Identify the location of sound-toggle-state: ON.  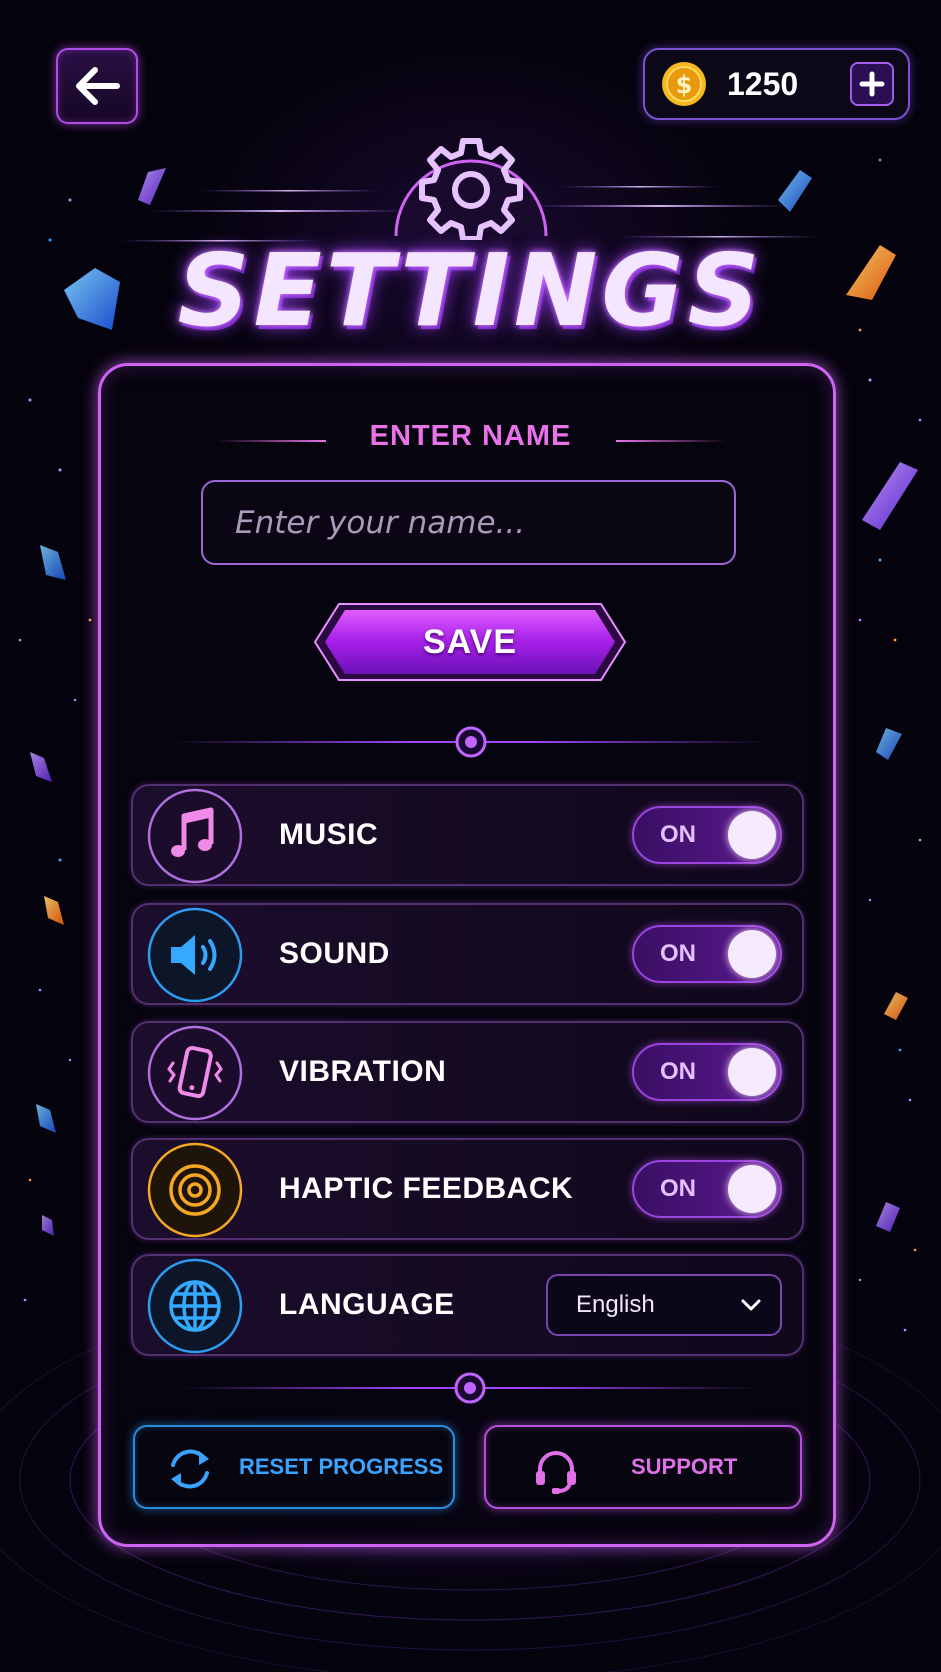
(678, 953).